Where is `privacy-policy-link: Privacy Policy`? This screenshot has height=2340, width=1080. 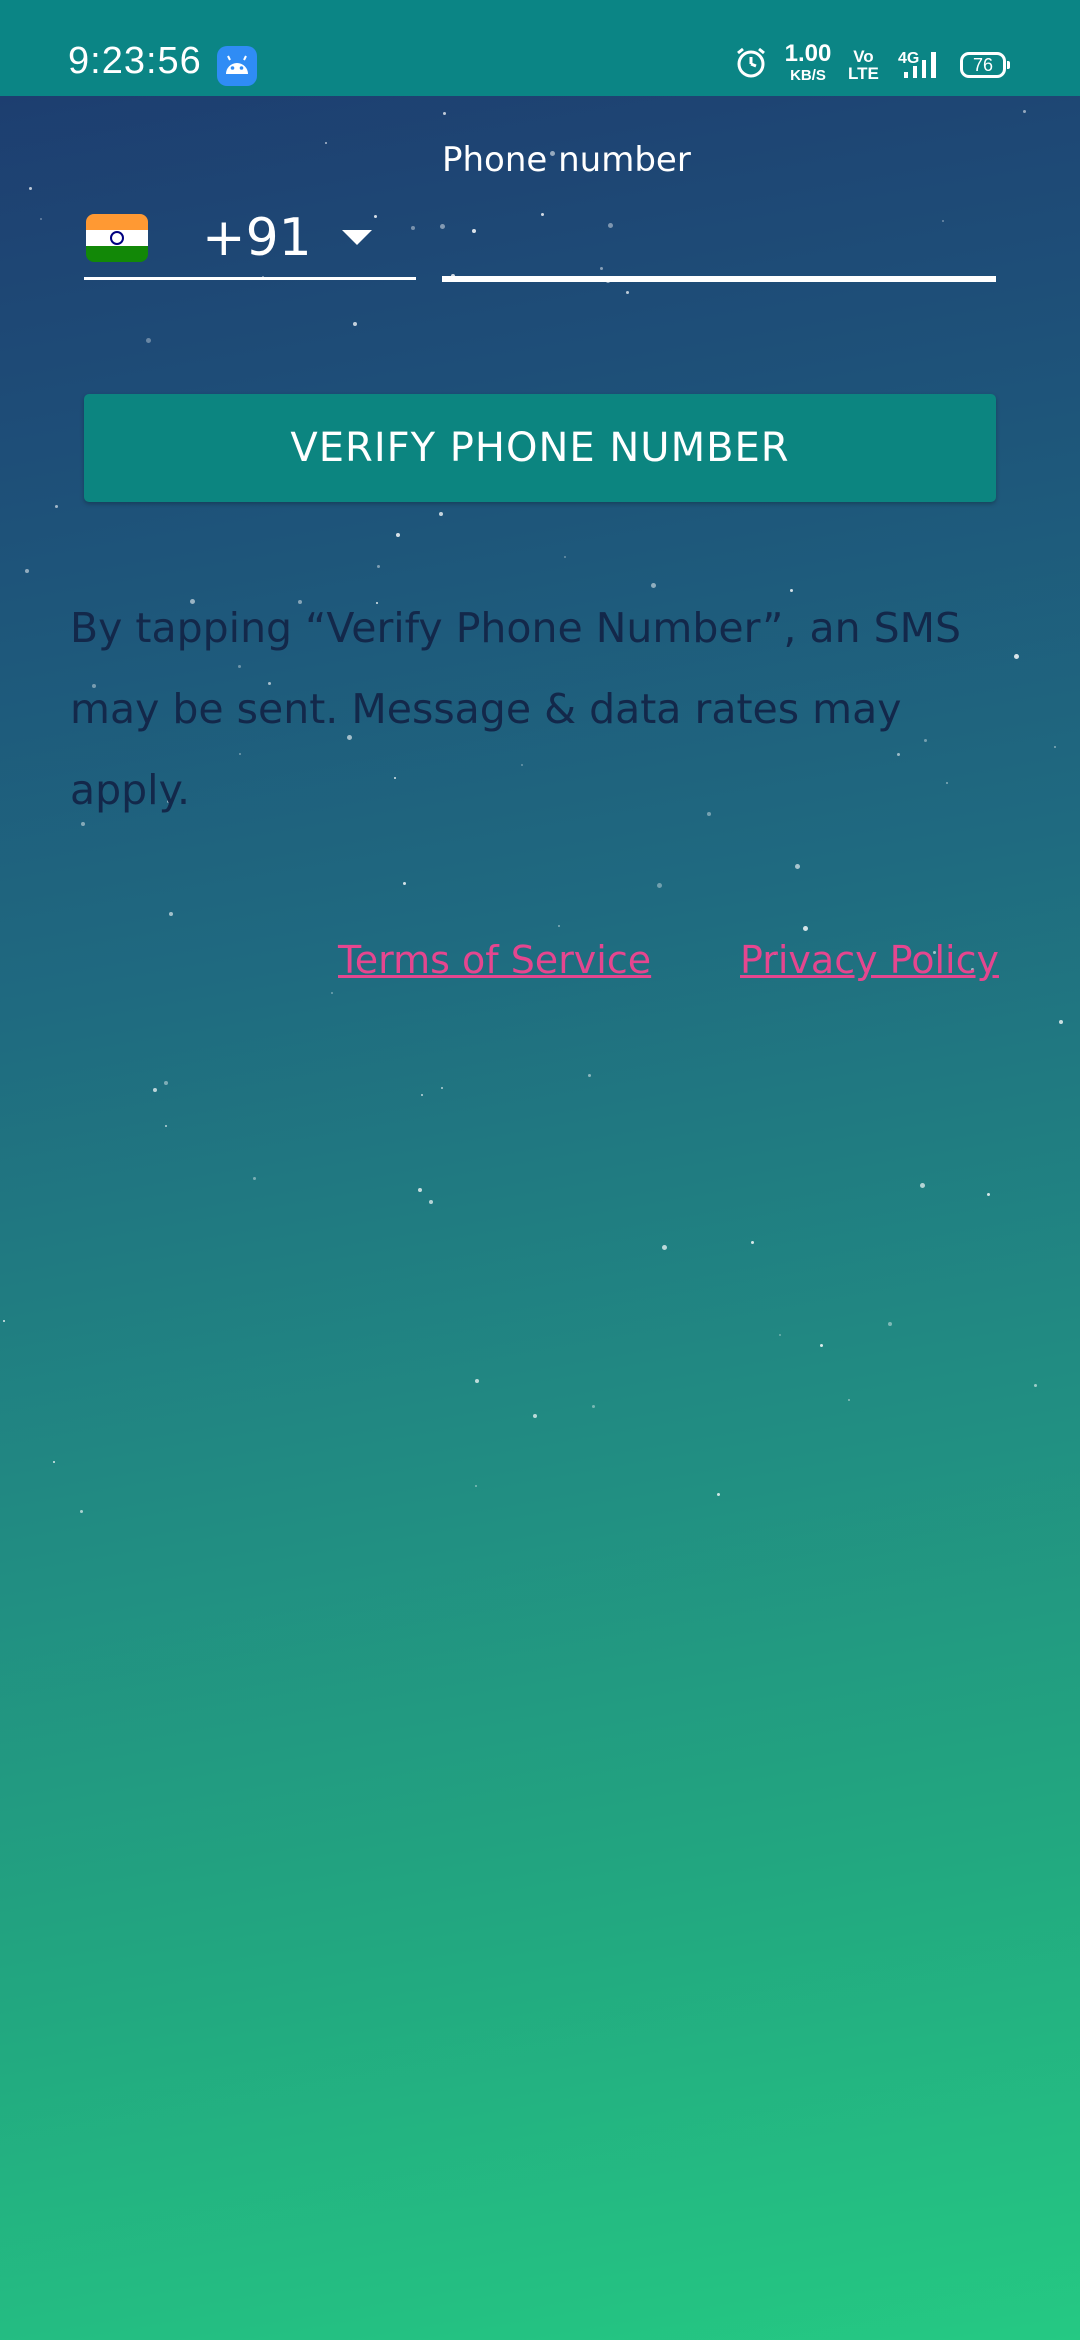
privacy-policy-link: Privacy Policy is located at coordinates (869, 960).